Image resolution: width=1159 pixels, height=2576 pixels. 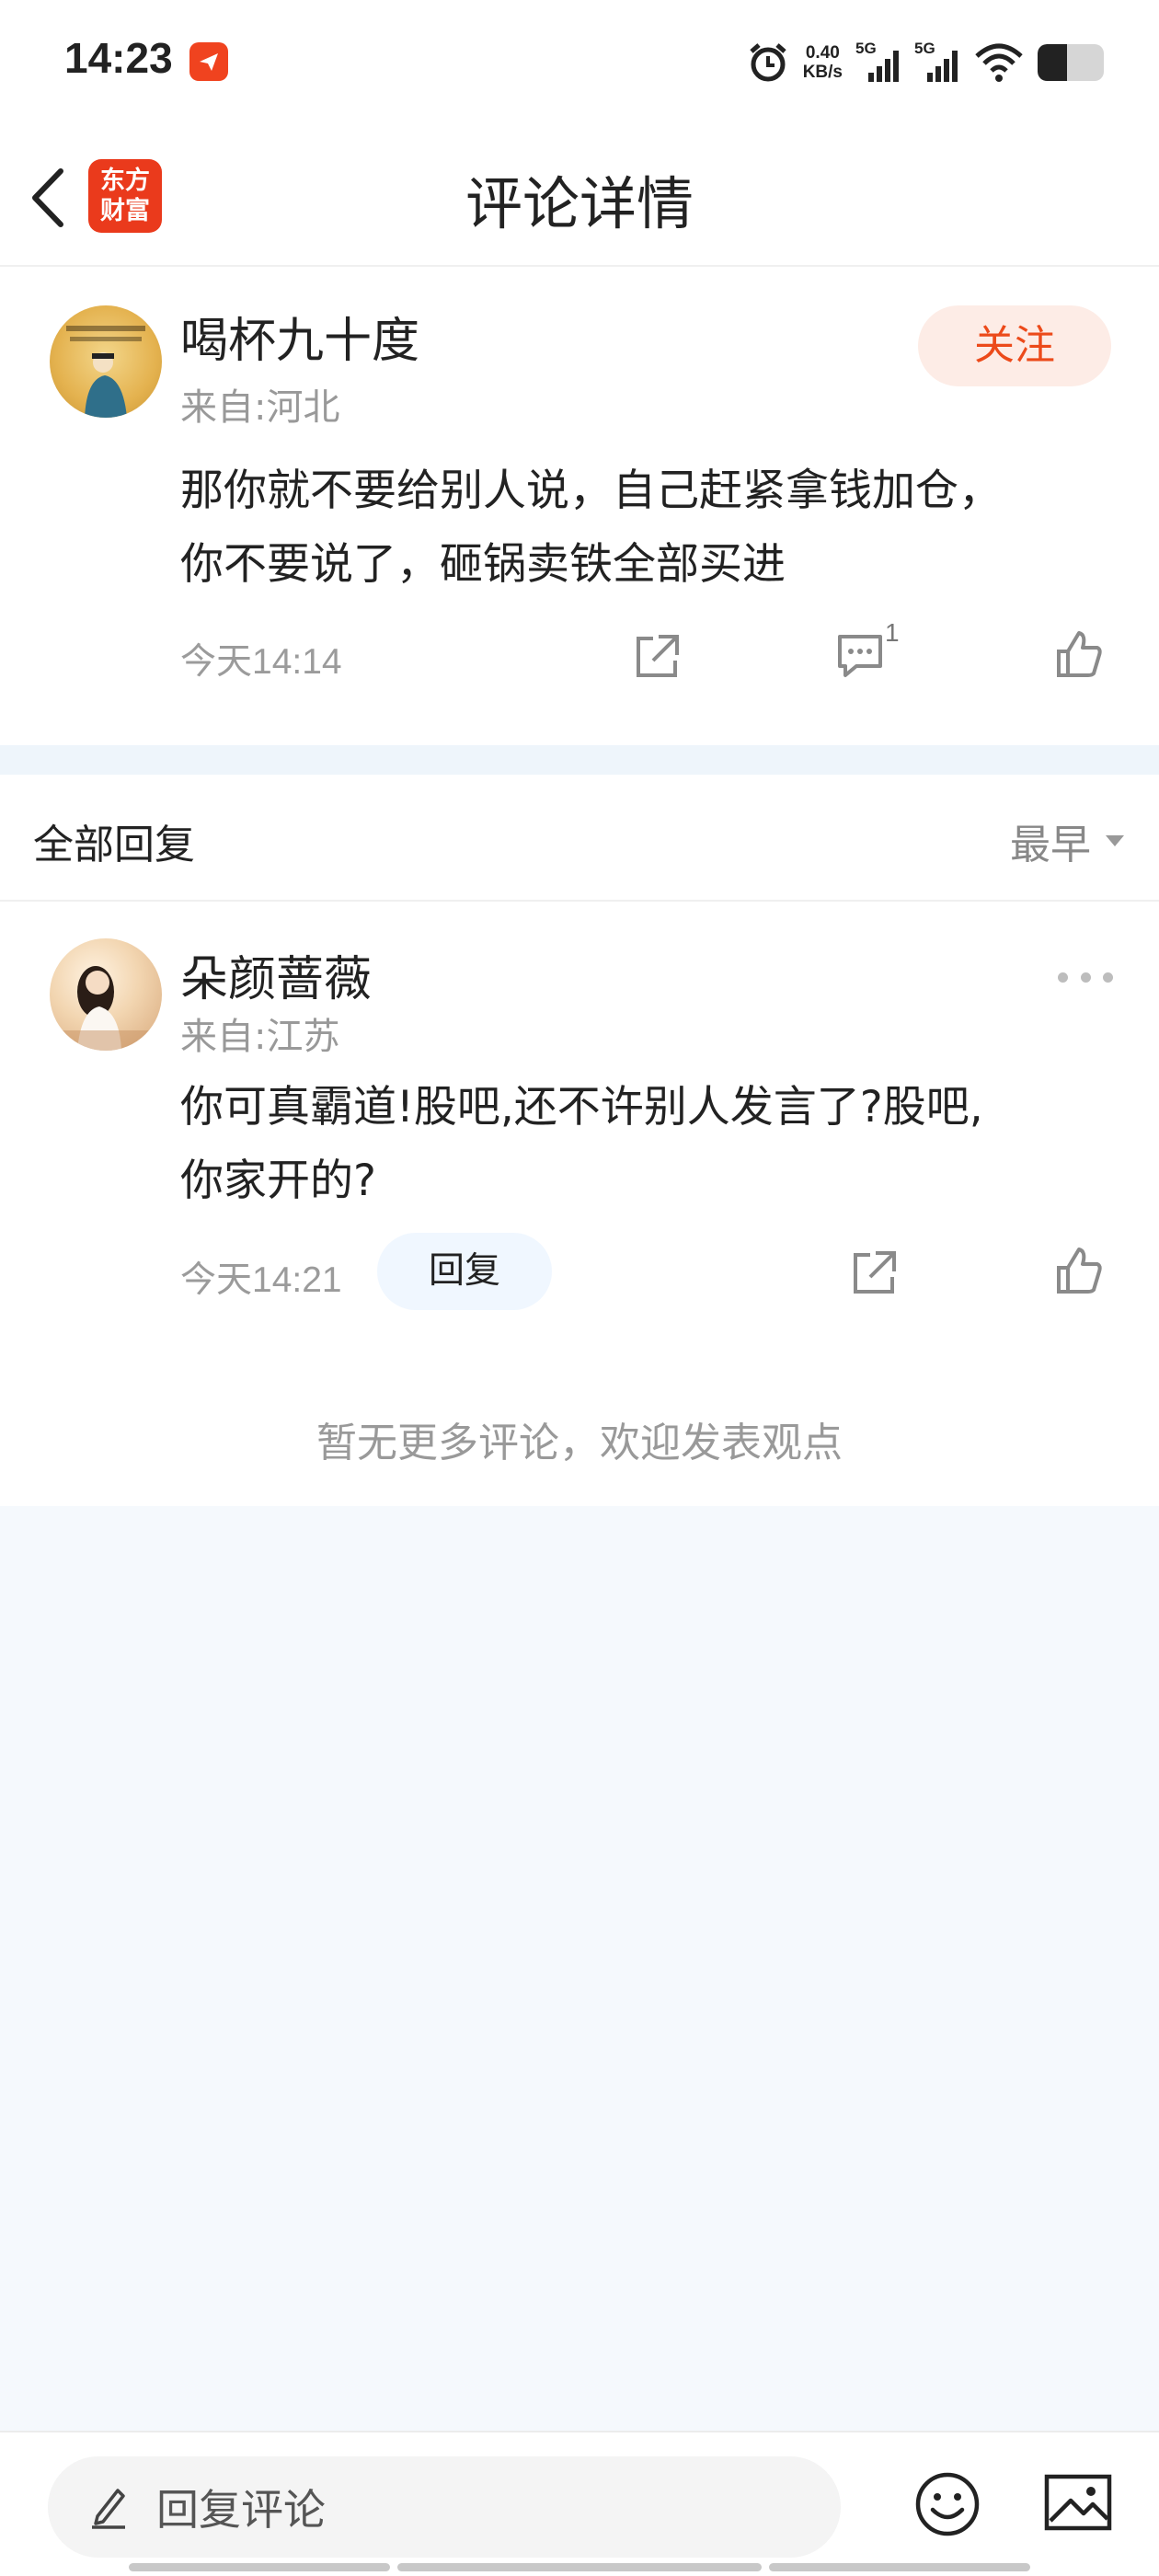 I want to click on battery-icon, so click(x=1071, y=62).